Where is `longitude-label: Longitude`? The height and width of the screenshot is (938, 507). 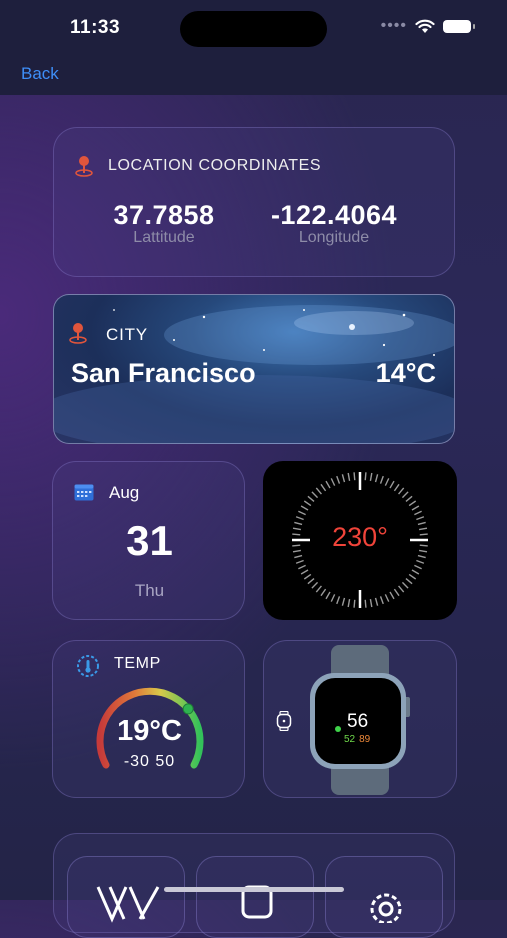 longitude-label: Longitude is located at coordinates (334, 237).